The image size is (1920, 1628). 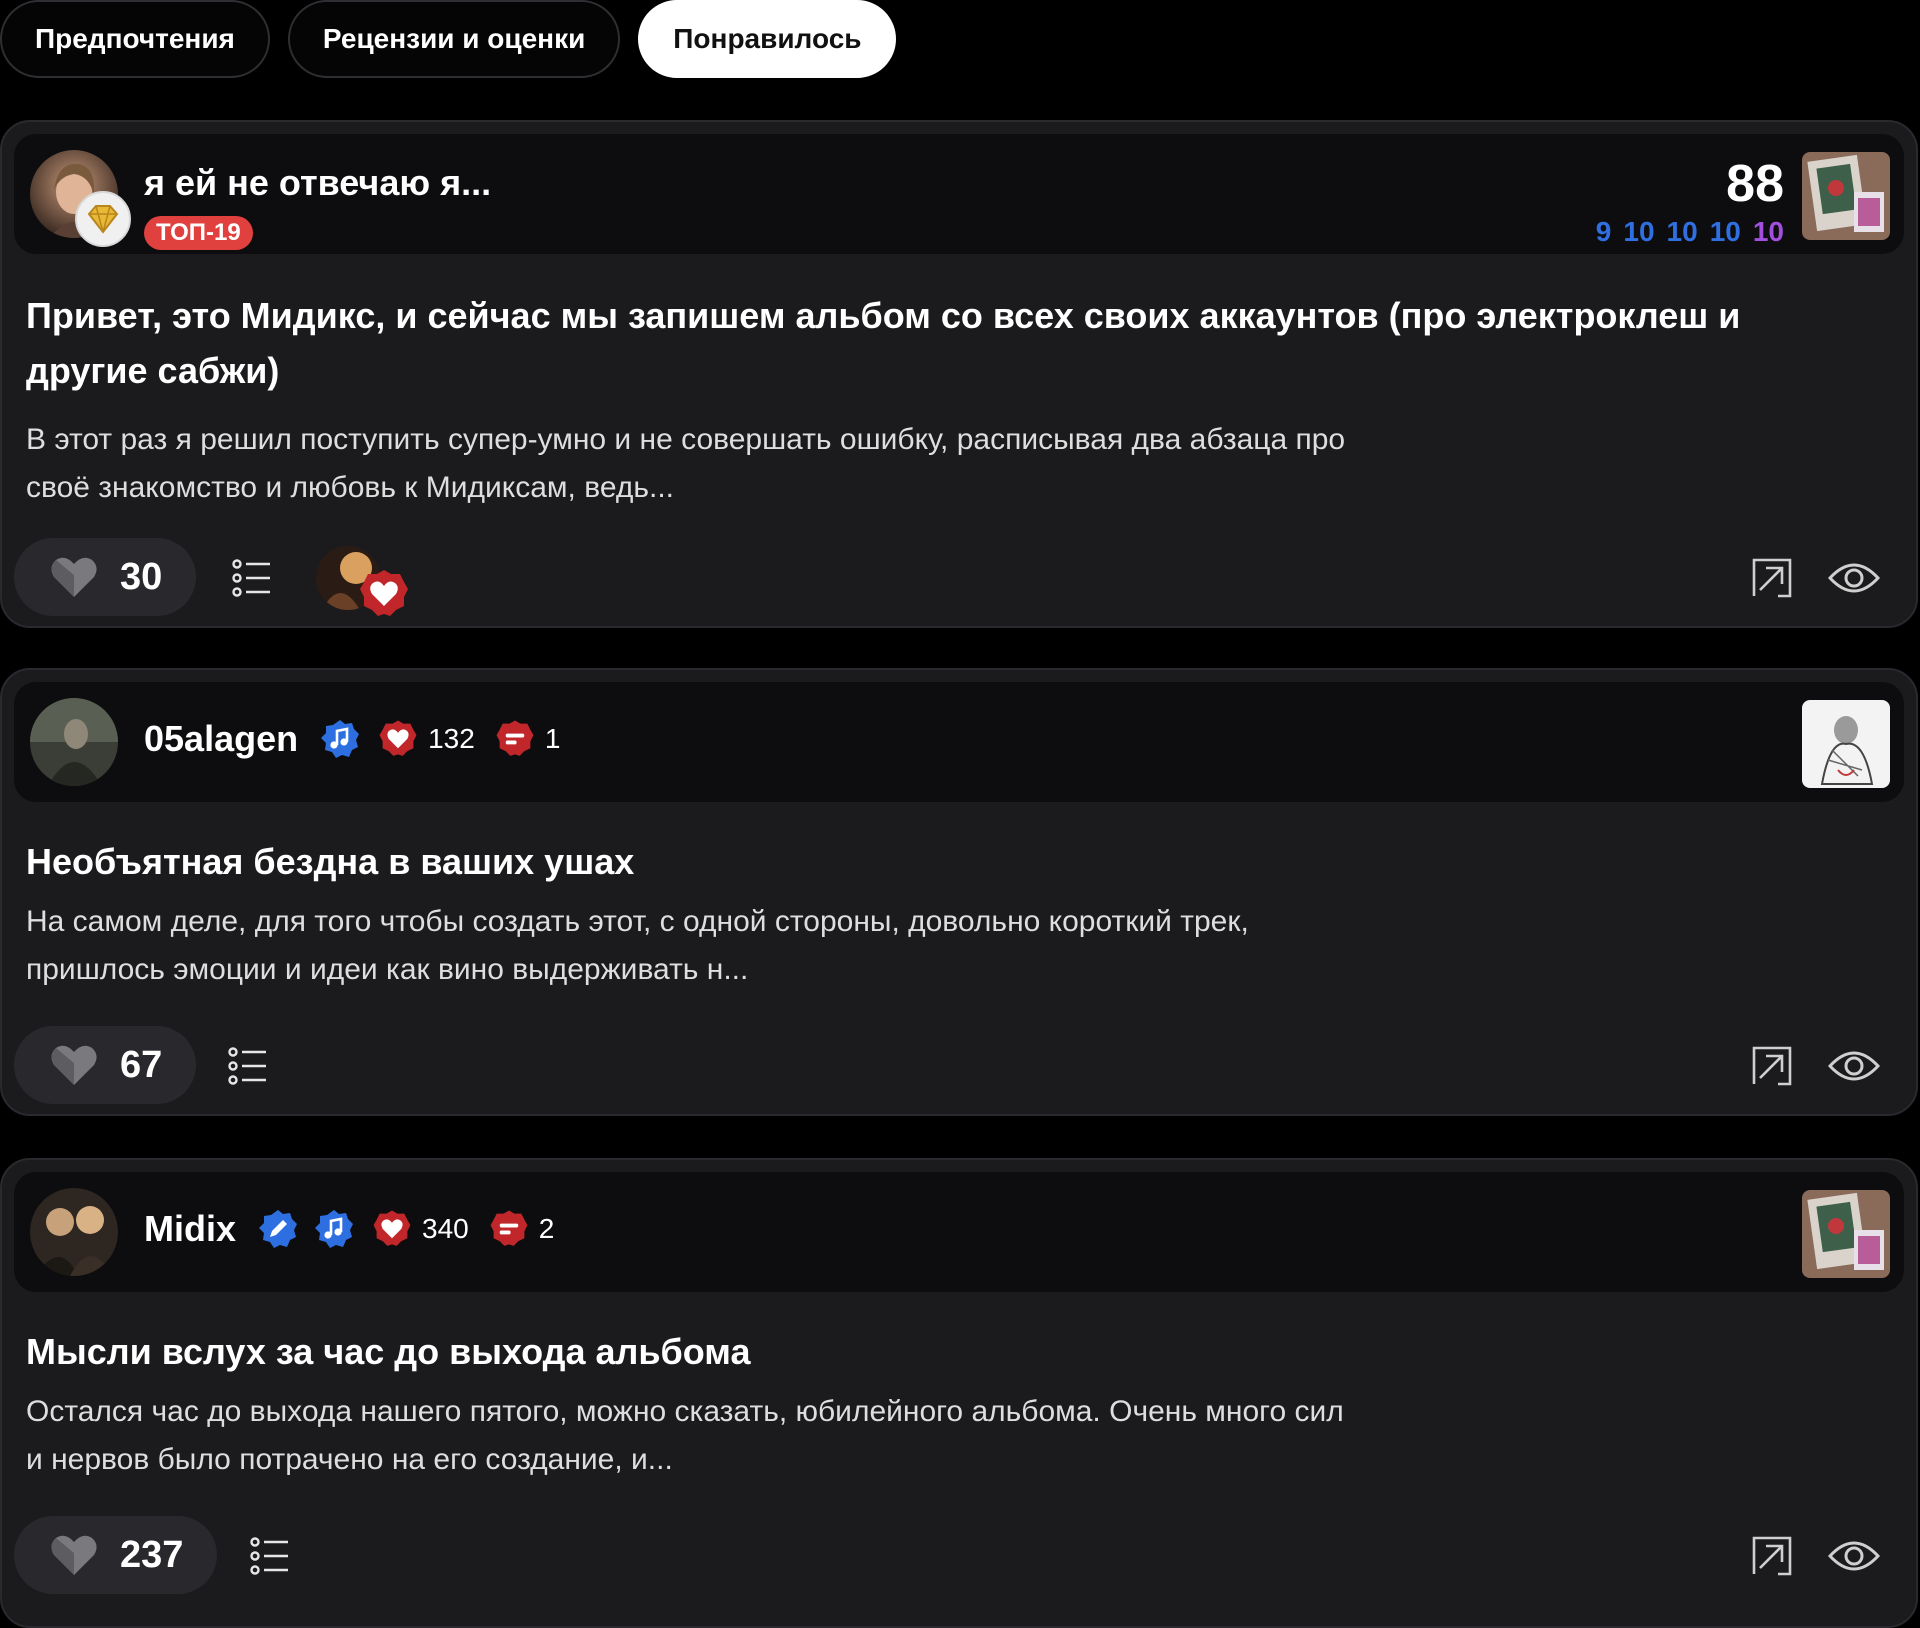 What do you see at coordinates (103, 219) in the screenshot?
I see `rank-badge-icon` at bounding box center [103, 219].